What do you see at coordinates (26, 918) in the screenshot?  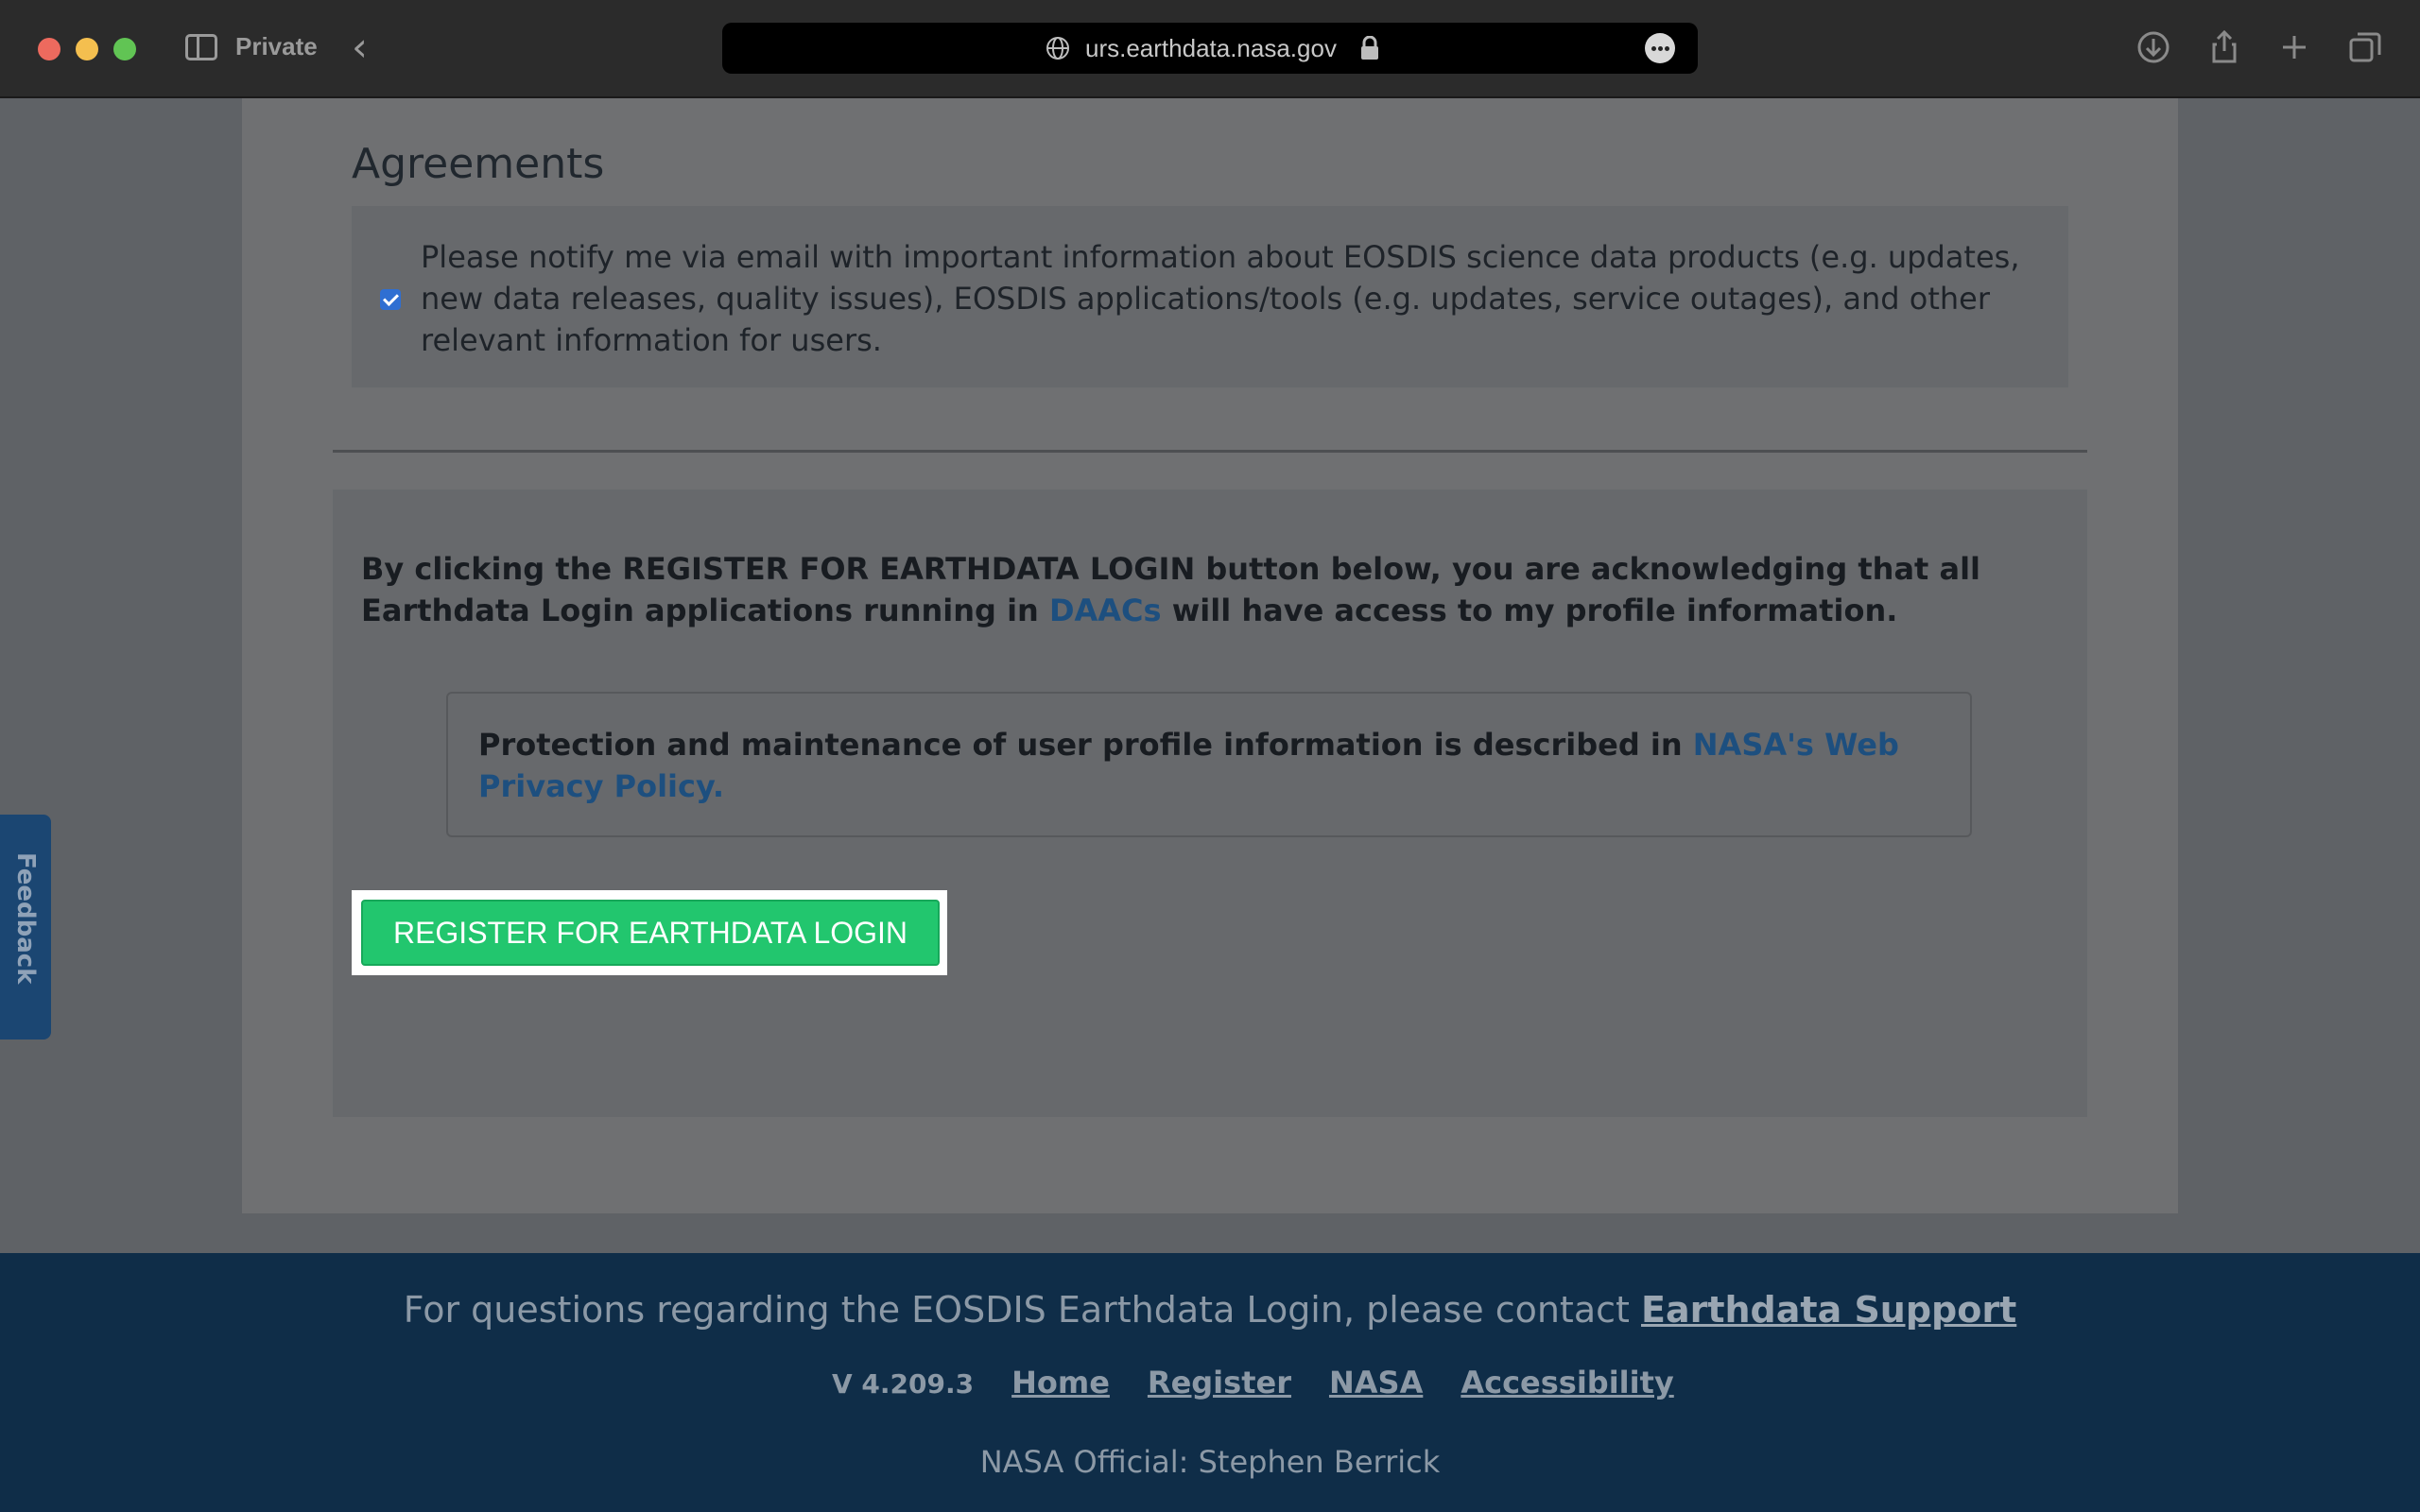 I see `feedback-label: Feedback` at bounding box center [26, 918].